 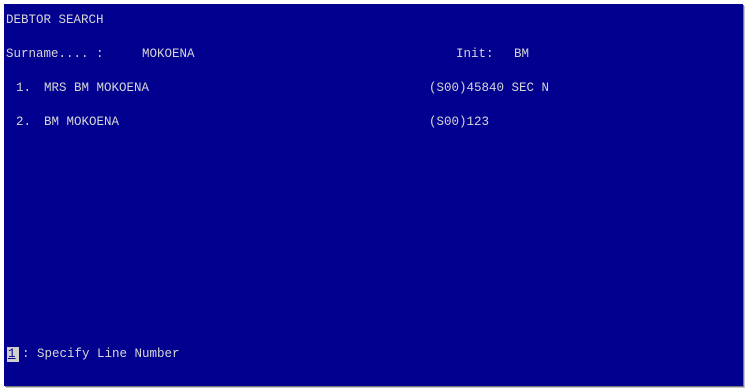 What do you see at coordinates (24, 88) in the screenshot?
I see `result-row-number: 1.` at bounding box center [24, 88].